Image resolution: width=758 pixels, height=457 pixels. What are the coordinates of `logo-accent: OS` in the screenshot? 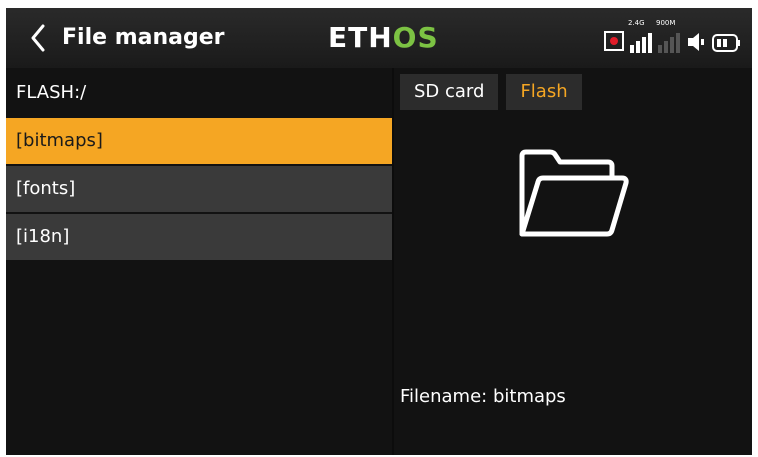 It's located at (415, 37).